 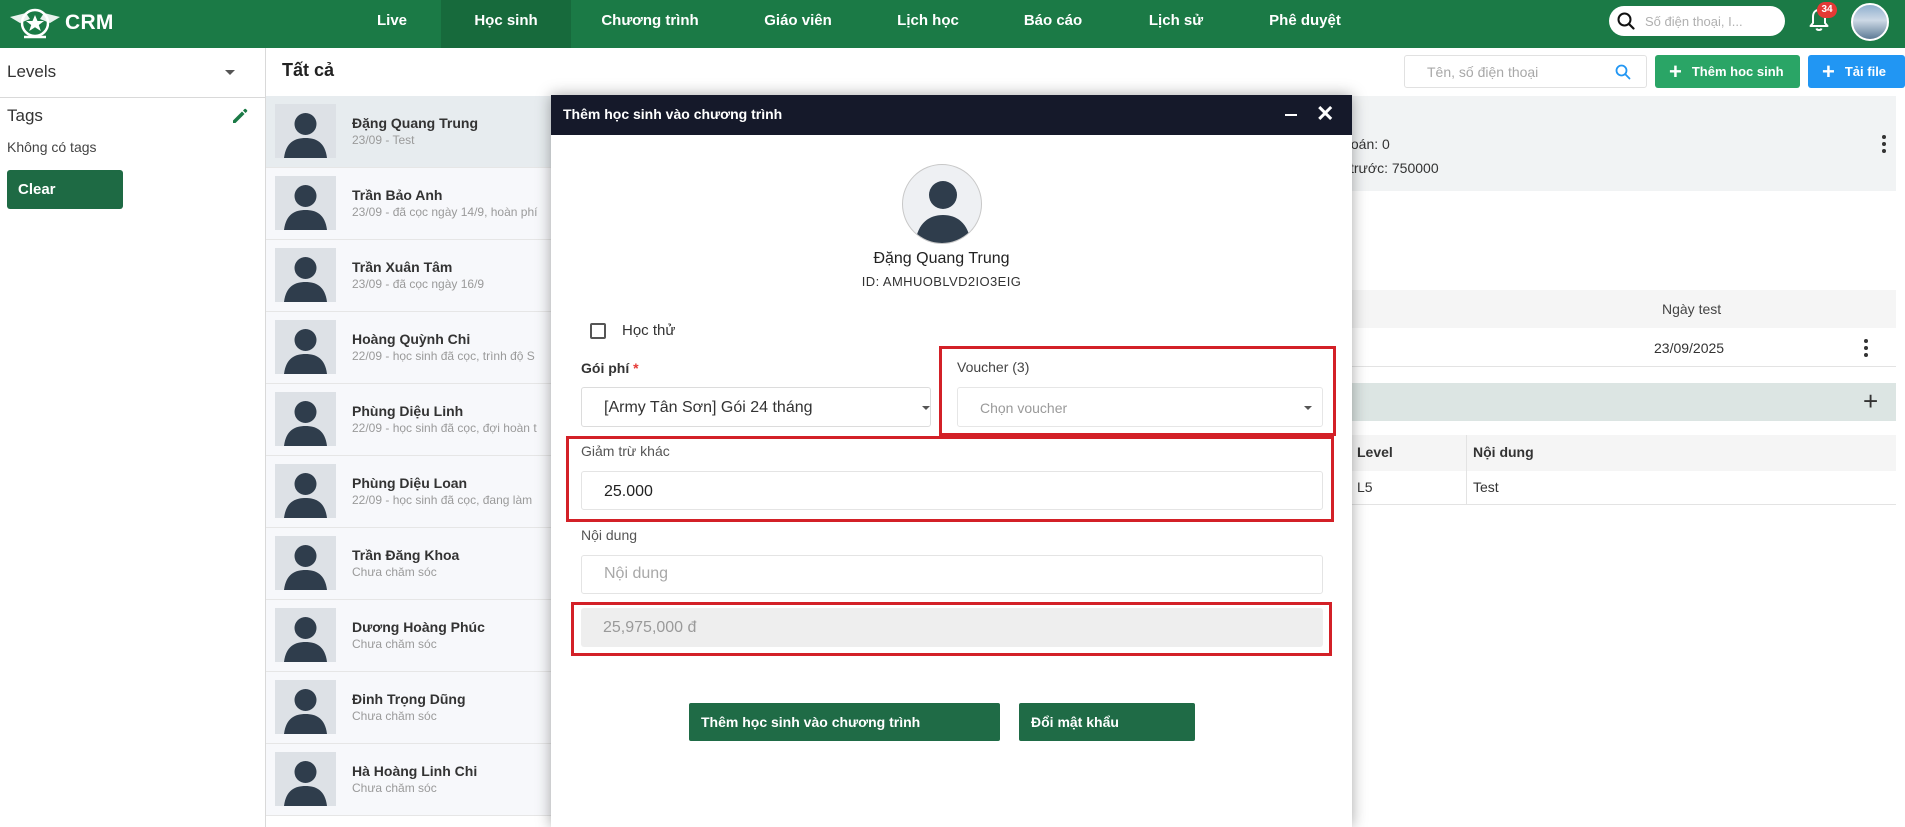 I want to click on student-row: Trần Đăng Khoa Chưa chăm sóc, so click(x=411, y=564).